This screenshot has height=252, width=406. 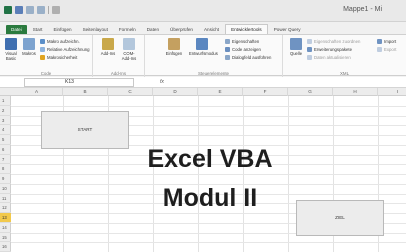 I want to click on import-icon, so click(x=379, y=41).